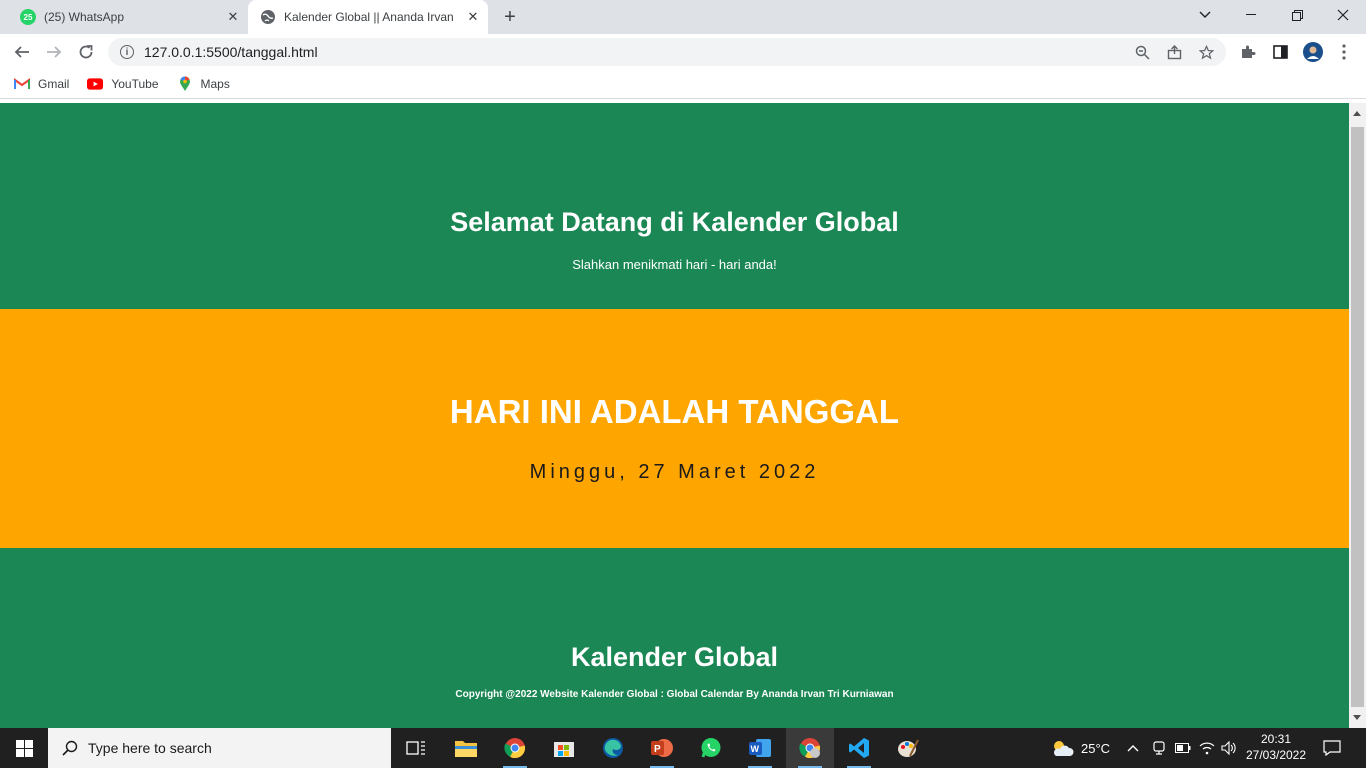 The image size is (1366, 768). I want to click on tab-search-icon, so click(1205, 15).